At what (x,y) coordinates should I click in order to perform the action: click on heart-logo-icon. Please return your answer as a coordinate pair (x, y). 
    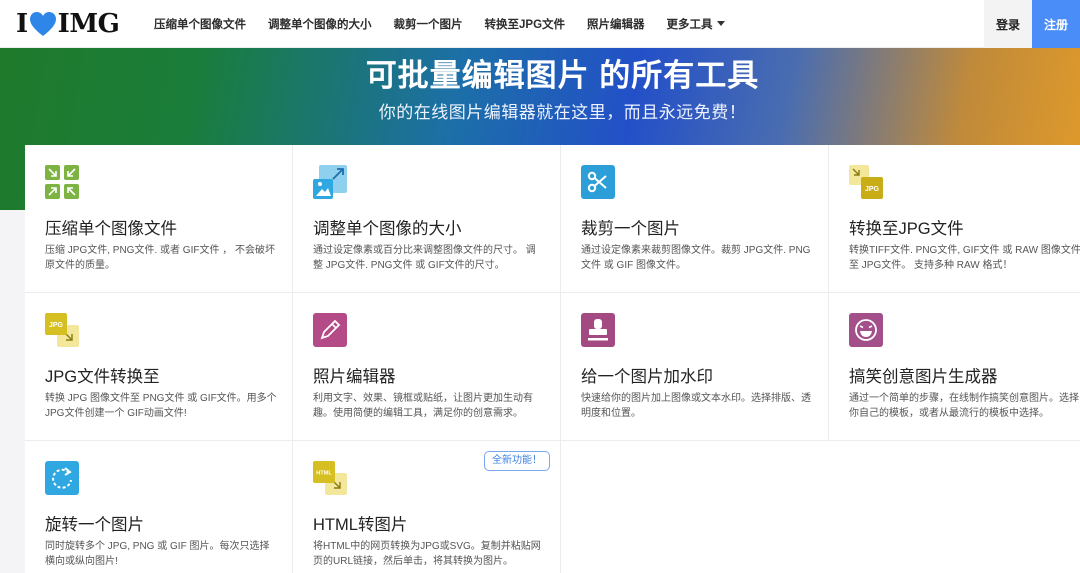
    Looking at the image, I should click on (42, 23).